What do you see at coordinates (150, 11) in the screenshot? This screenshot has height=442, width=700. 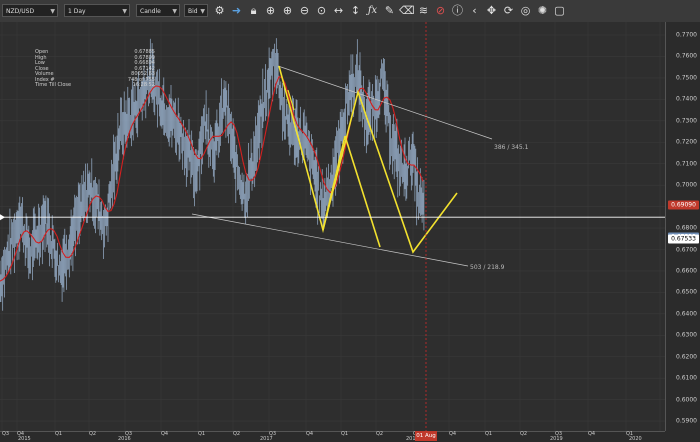 I see `chart-type-label: Candle` at bounding box center [150, 11].